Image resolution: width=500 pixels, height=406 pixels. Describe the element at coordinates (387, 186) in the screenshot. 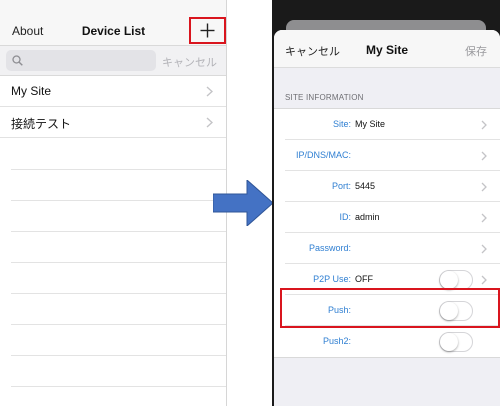

I see `field-row-port: Port: 5445` at that location.